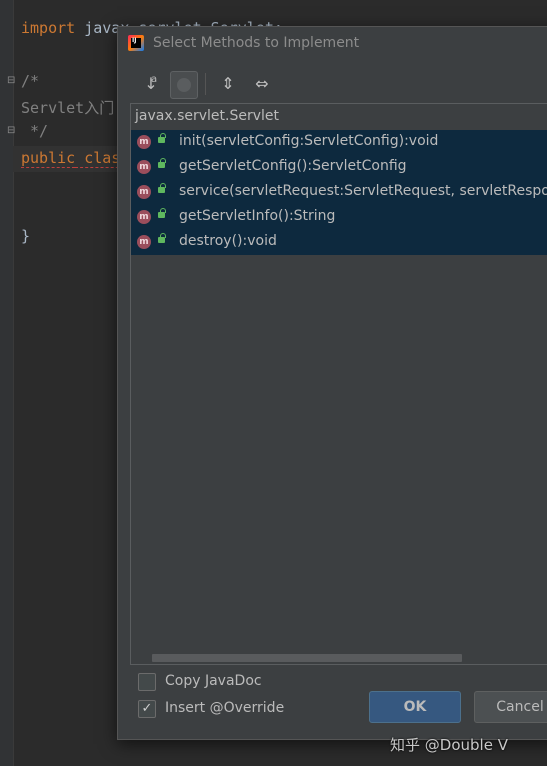 This screenshot has width=547, height=766. I want to click on dialog-titlebar: Select Methods to Implement, so click(332, 43).